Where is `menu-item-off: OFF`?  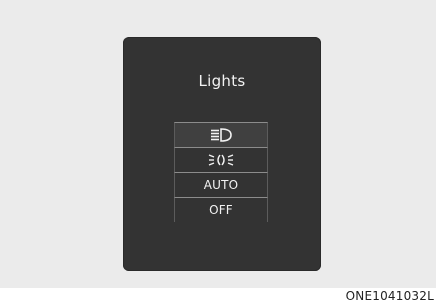
menu-item-off: OFF is located at coordinates (221, 209).